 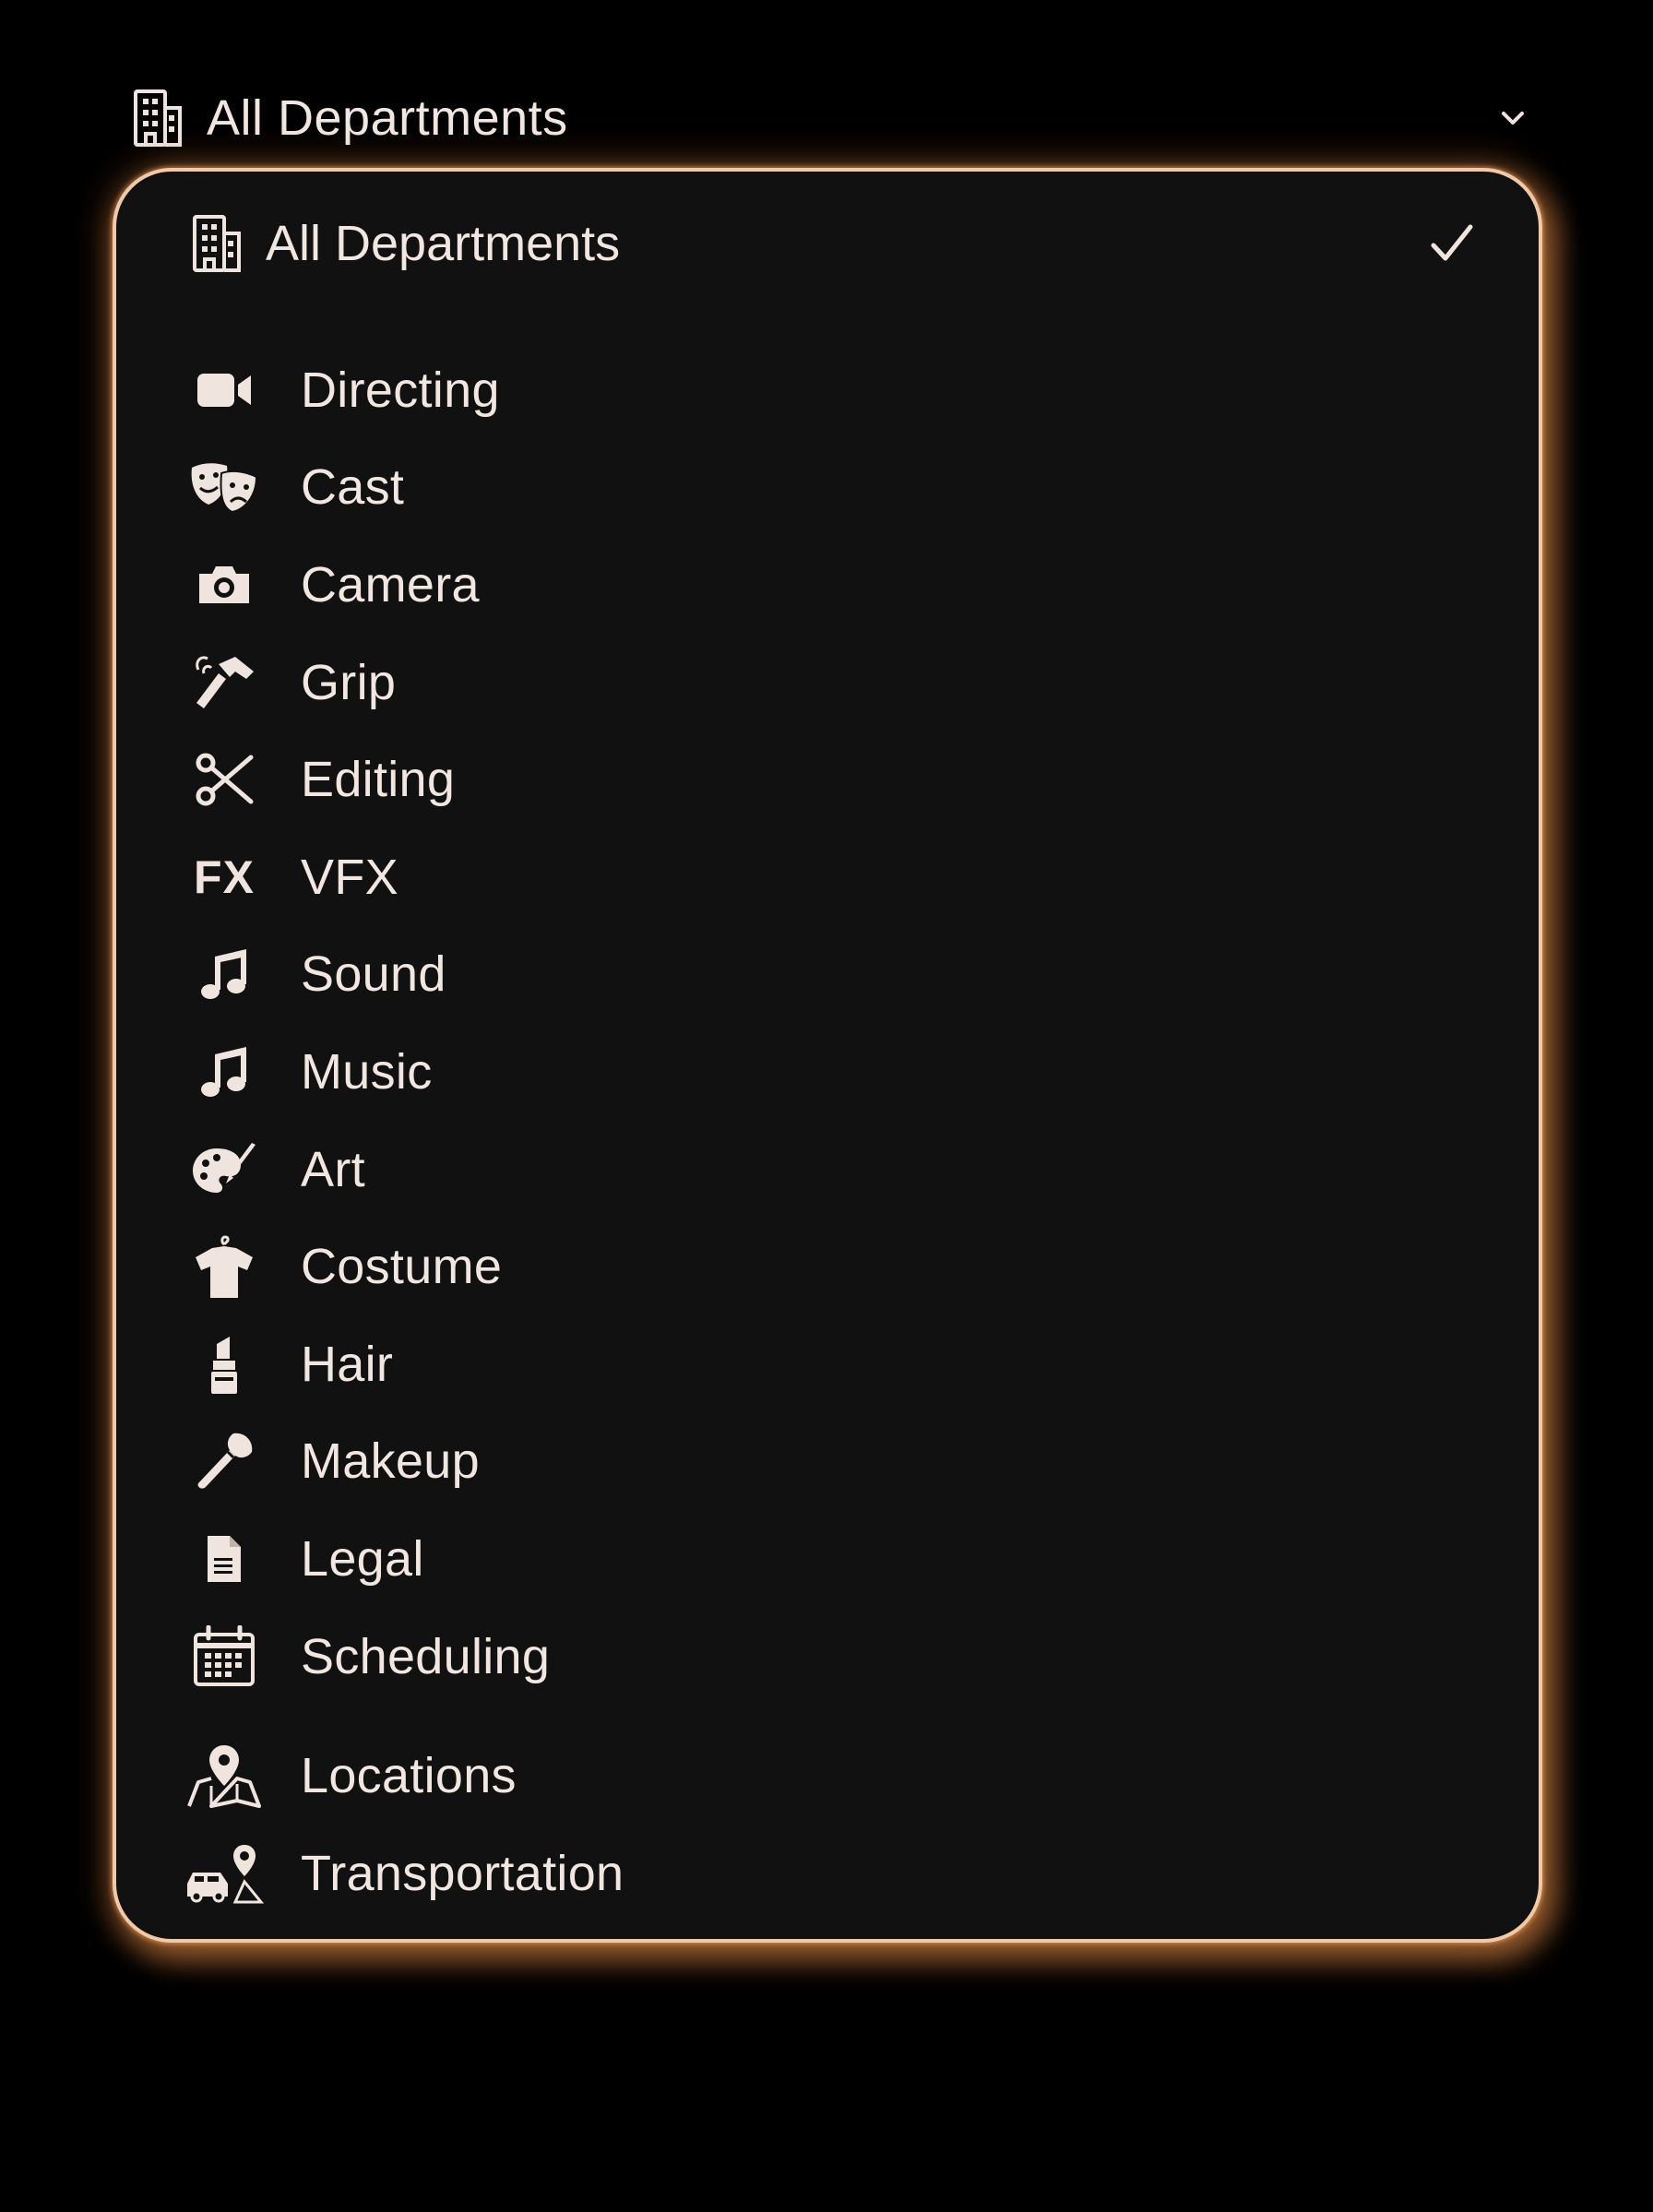 What do you see at coordinates (224, 1874) in the screenshot?
I see `car-pin-icon` at bounding box center [224, 1874].